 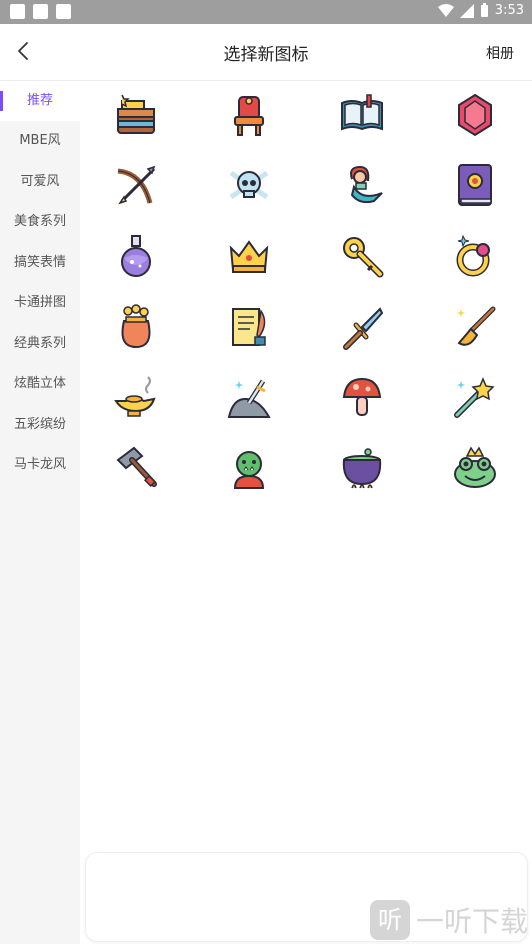 I want to click on watermark-badge: 听, so click(x=390, y=920).